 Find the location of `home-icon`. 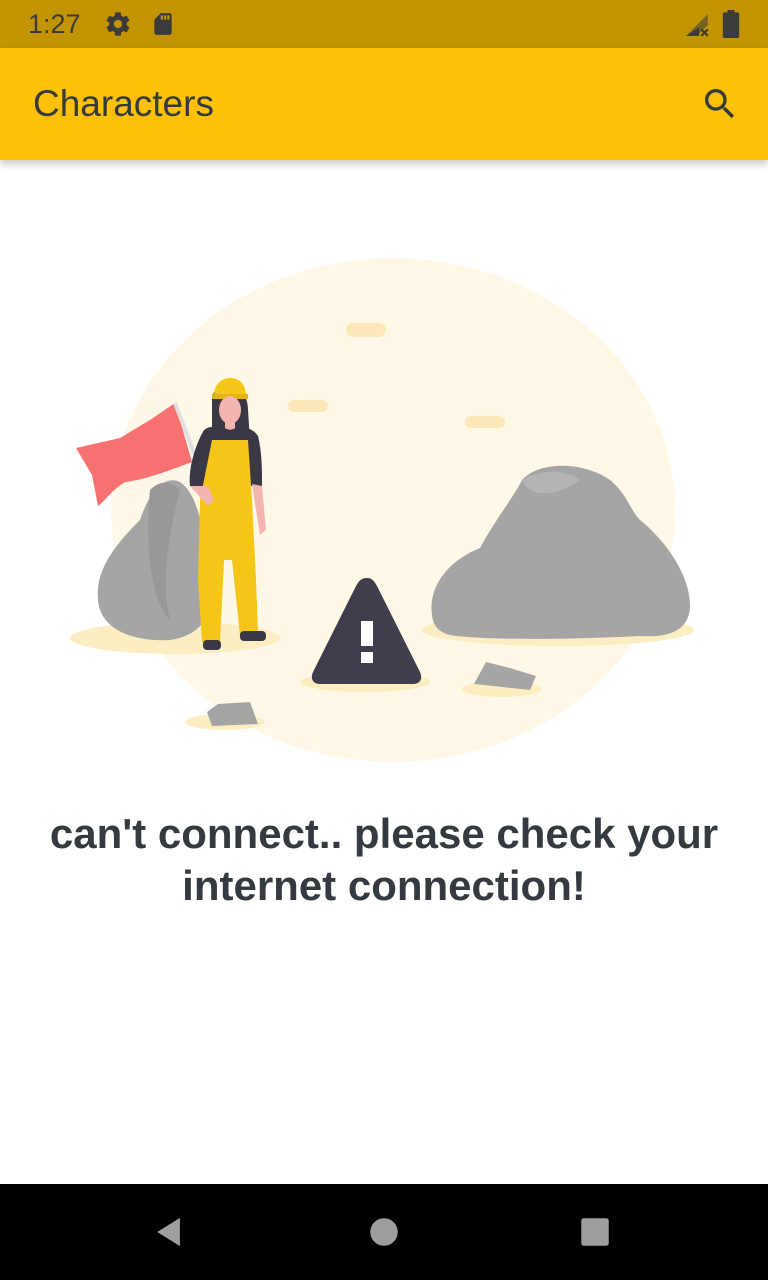

home-icon is located at coordinates (384, 1232).